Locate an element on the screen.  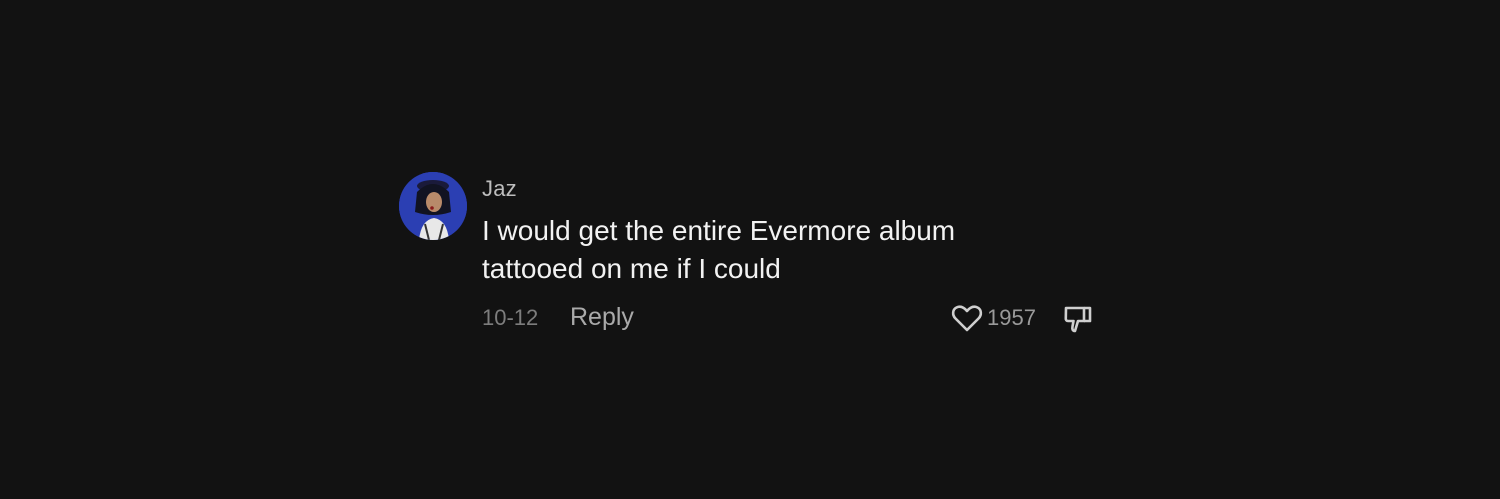
like-button: 1957 is located at coordinates (993, 318).